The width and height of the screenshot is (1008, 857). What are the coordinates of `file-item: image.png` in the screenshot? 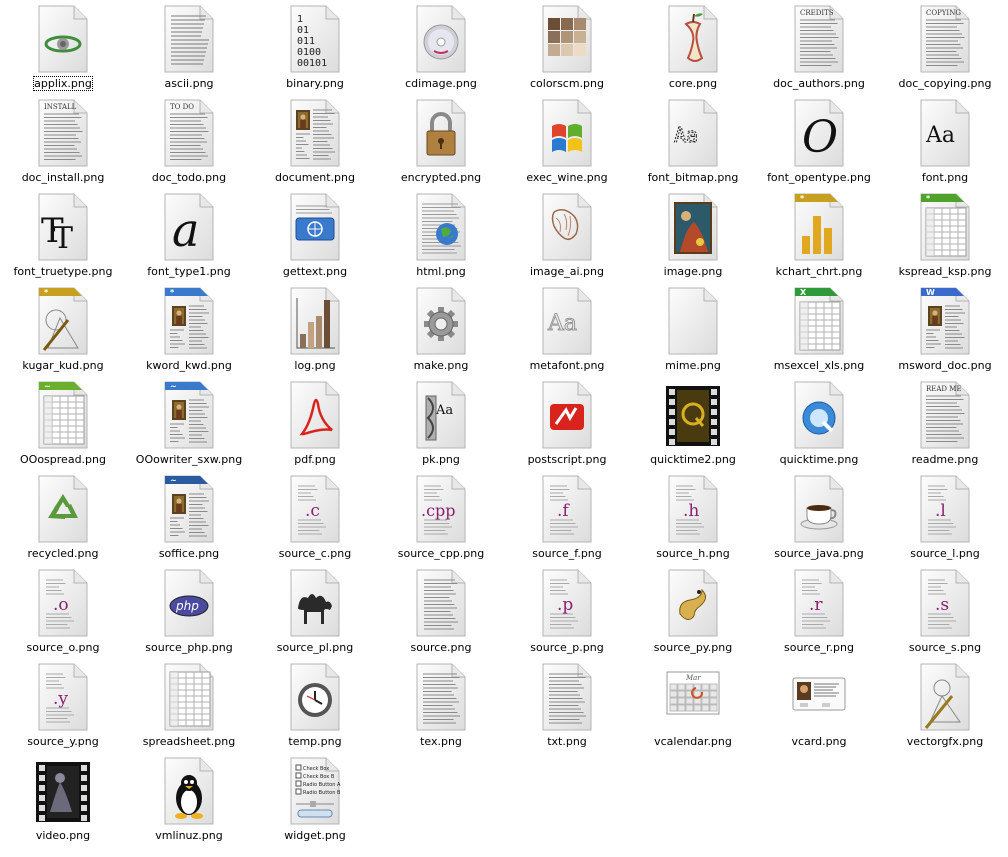 It's located at (693, 235).